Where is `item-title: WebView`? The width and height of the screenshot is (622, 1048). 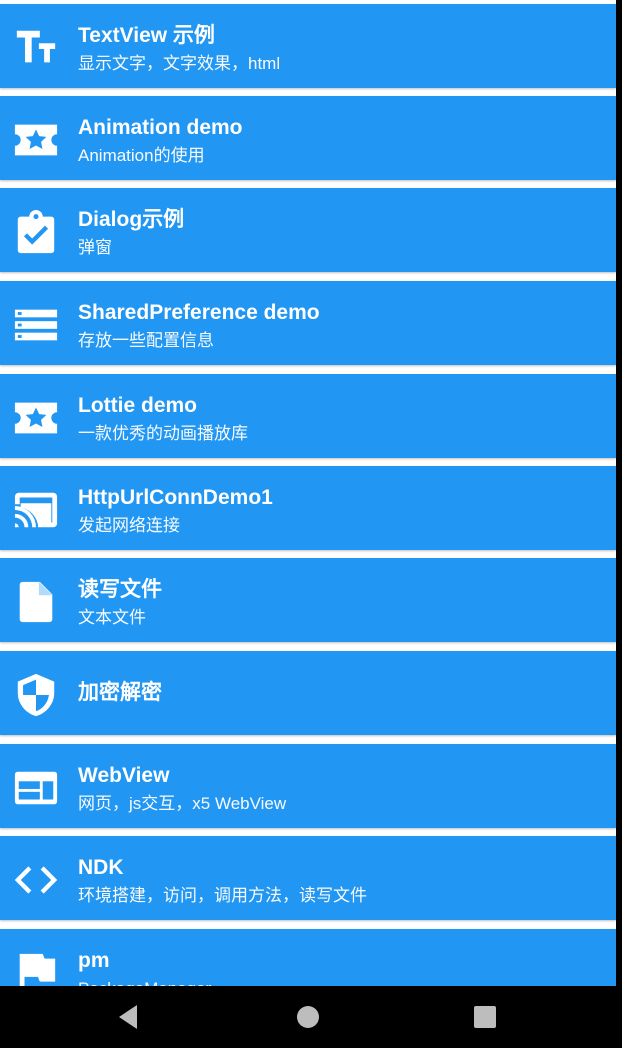 item-title: WebView is located at coordinates (124, 775).